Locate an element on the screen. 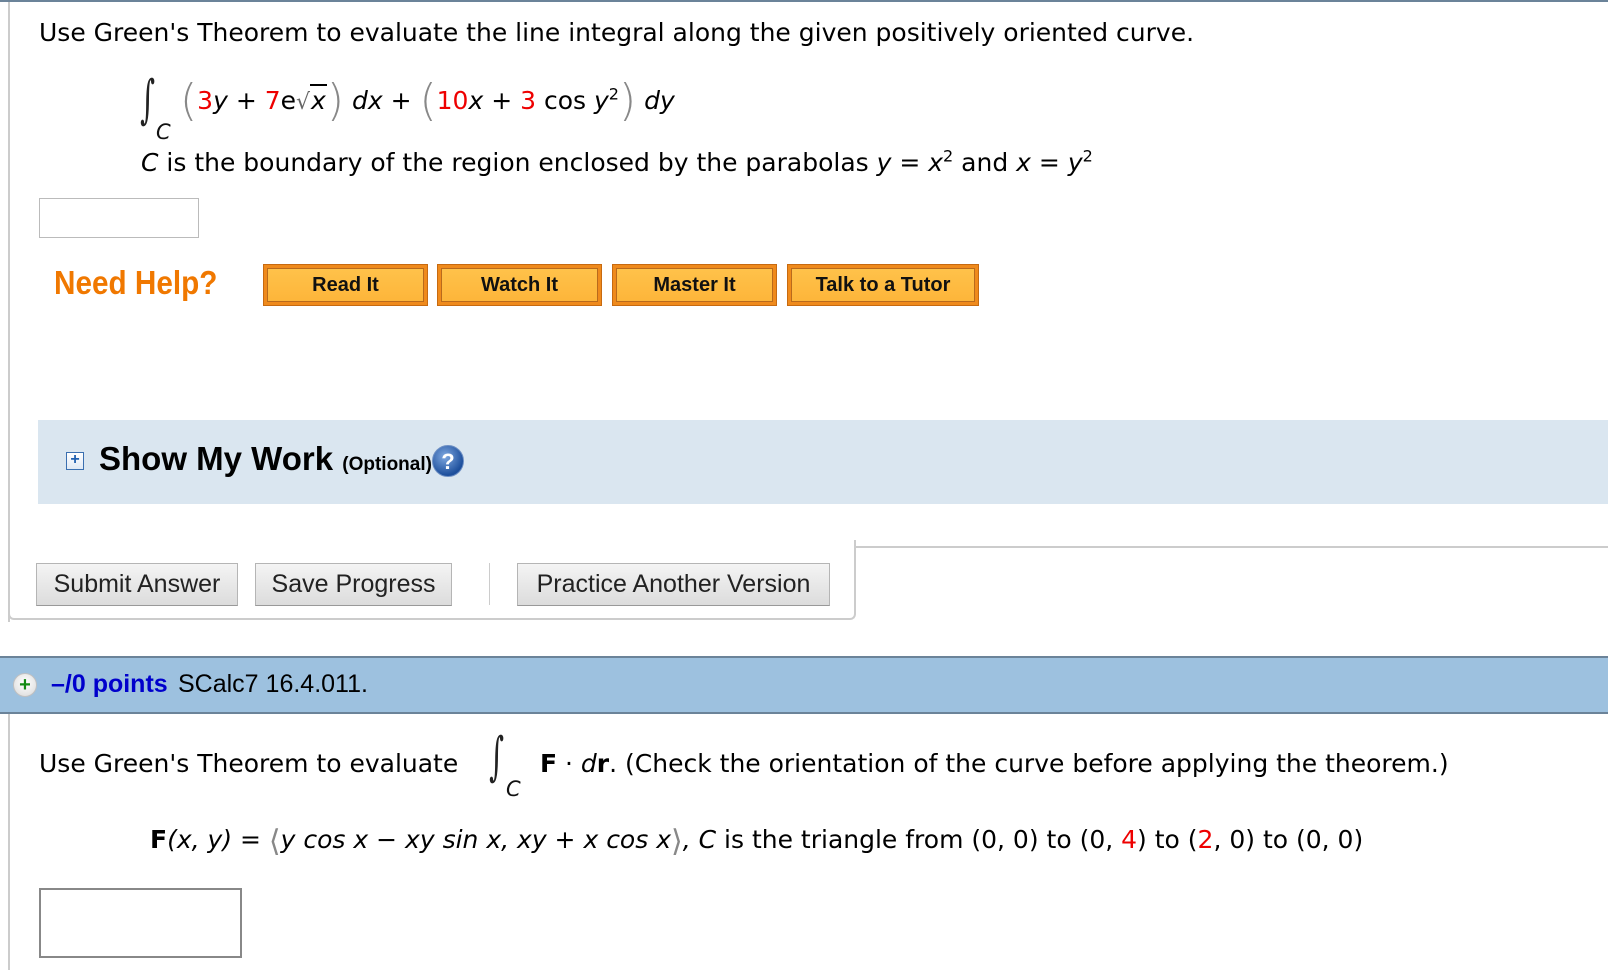 The width and height of the screenshot is (1608, 970). e: e is located at coordinates (288, 100).